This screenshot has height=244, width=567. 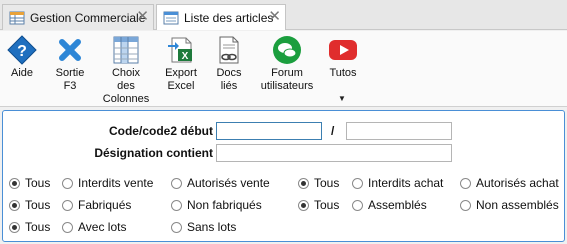 I want to click on export-excel-button: X Export Excel, so click(x=181, y=64).